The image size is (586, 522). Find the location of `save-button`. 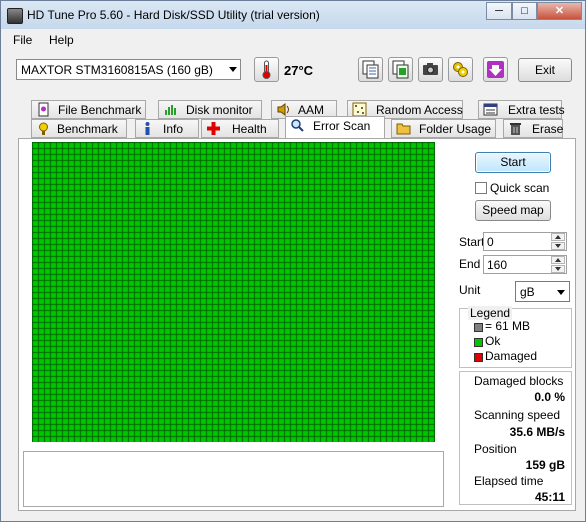

save-button is located at coordinates (495, 69).